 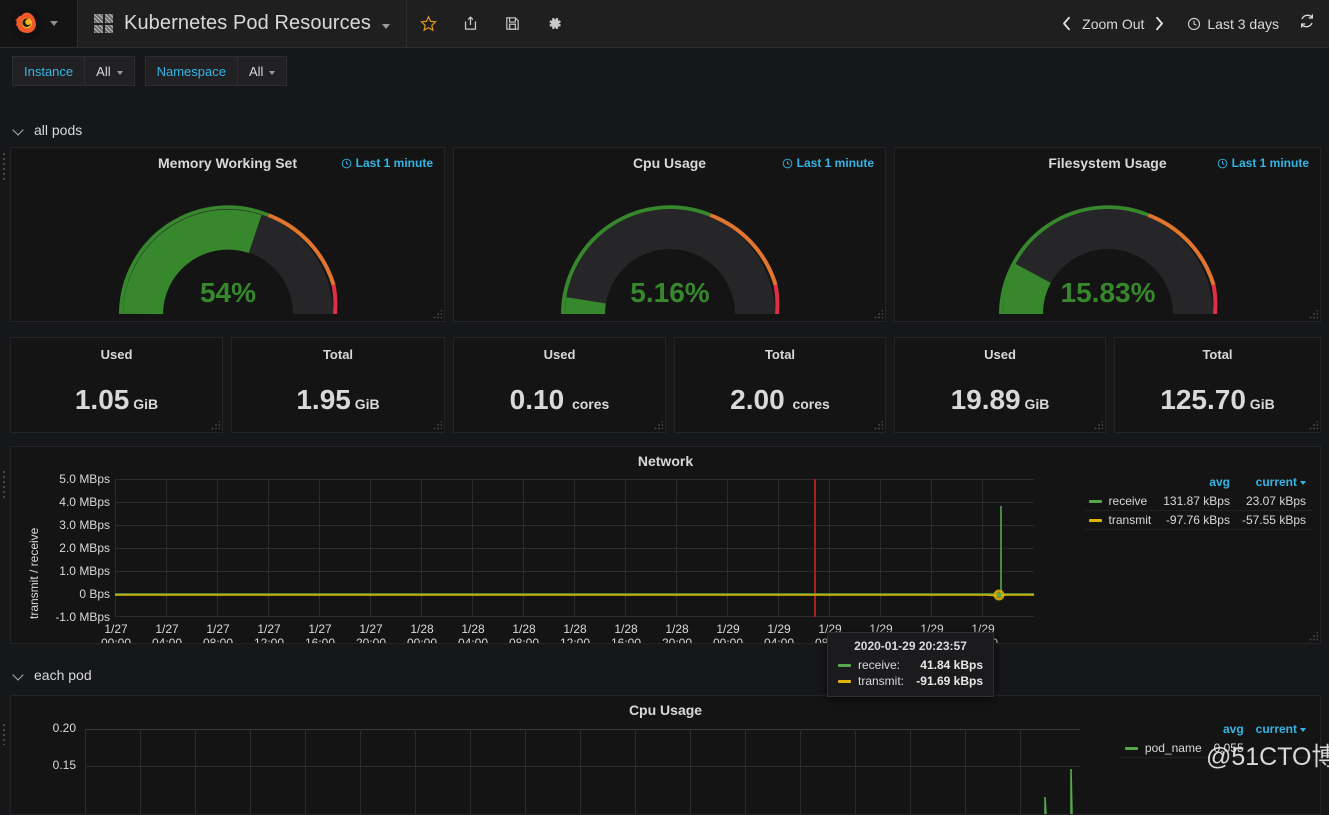 I want to click on cpu-plot-area, so click(x=582, y=771).